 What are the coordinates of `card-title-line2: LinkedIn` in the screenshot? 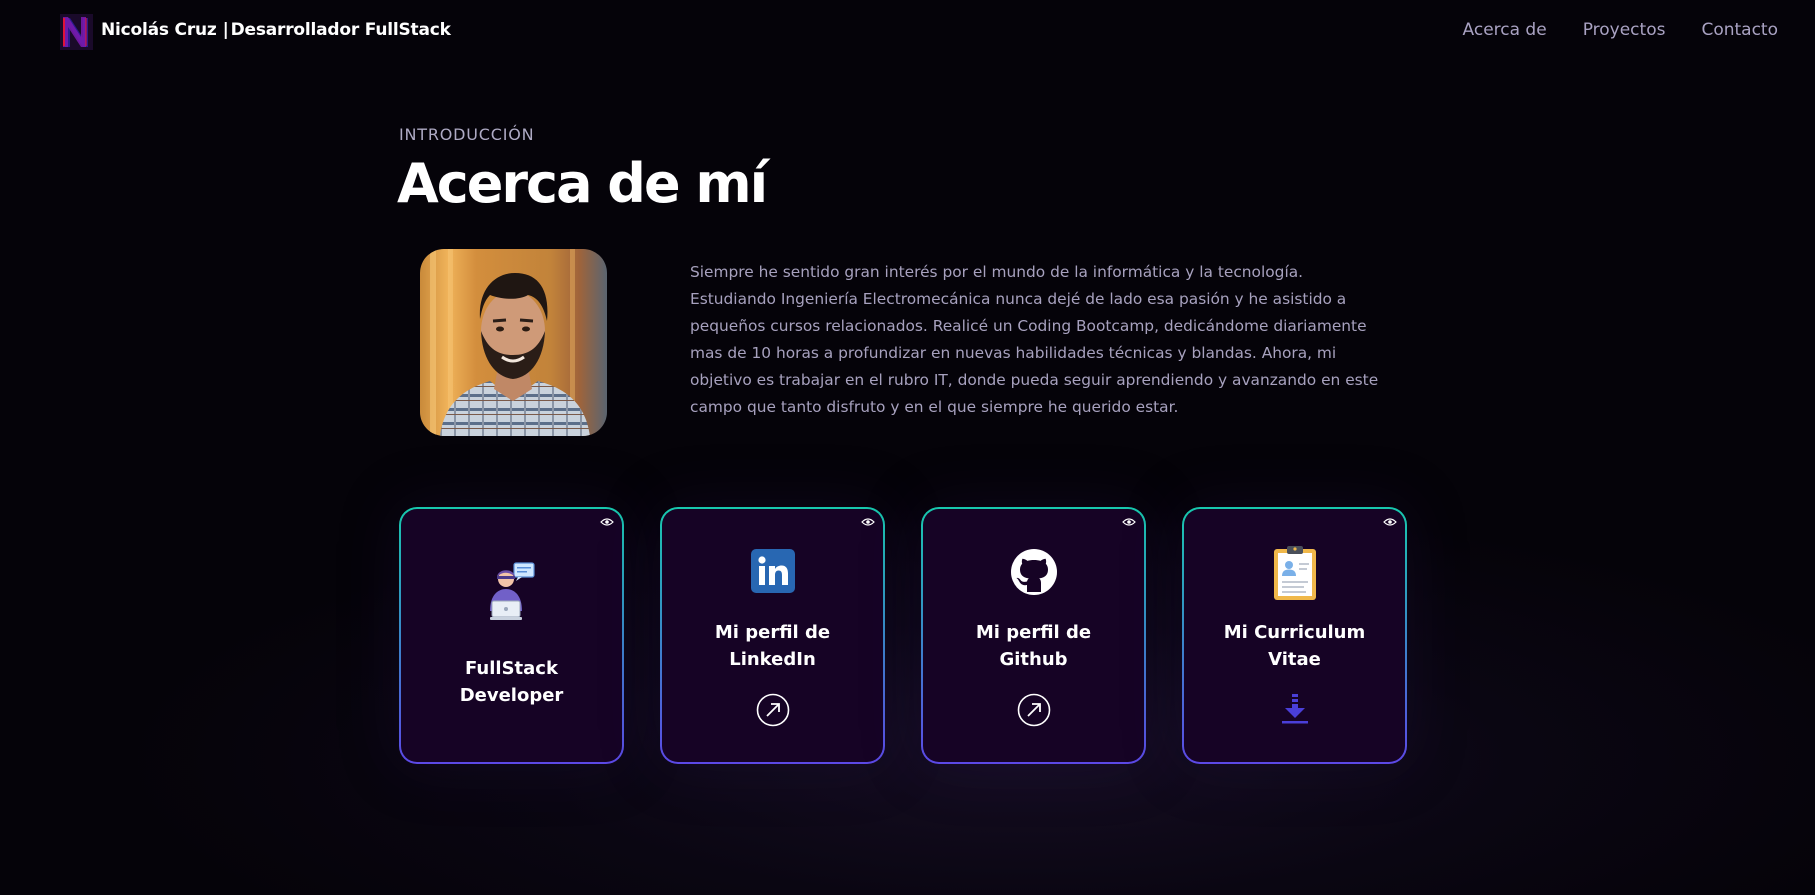 It's located at (772, 659).